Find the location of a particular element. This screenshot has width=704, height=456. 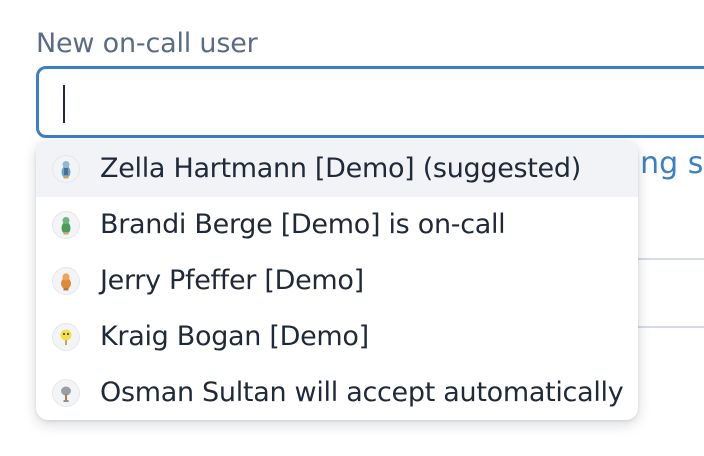

text-caret is located at coordinates (64, 104).